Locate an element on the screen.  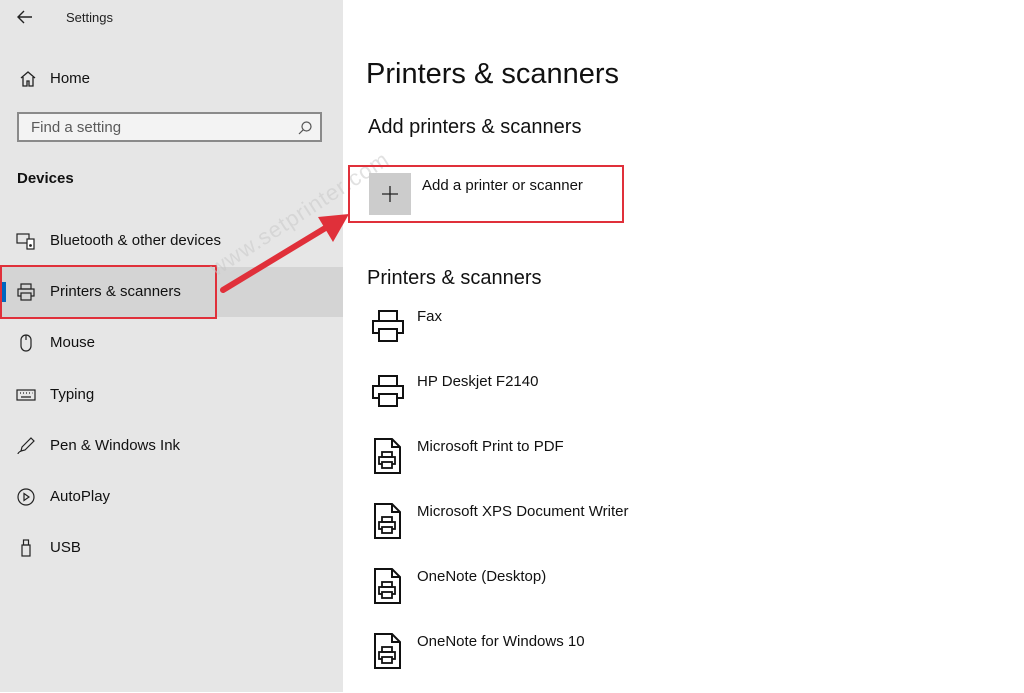
printer-item: OneNote for Windows 10 is located at coordinates (570, 663).